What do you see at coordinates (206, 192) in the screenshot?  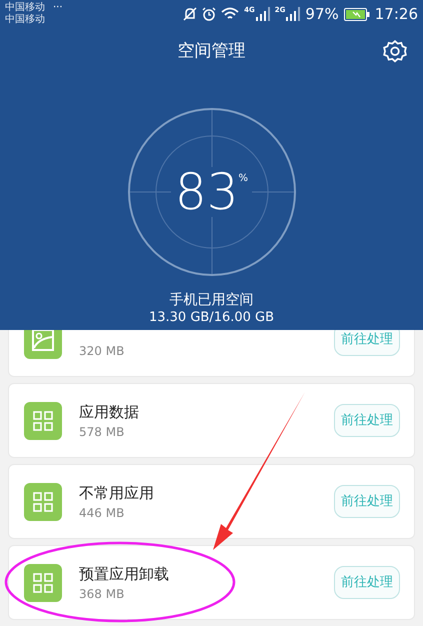 I see `usage-percent: 83` at bounding box center [206, 192].